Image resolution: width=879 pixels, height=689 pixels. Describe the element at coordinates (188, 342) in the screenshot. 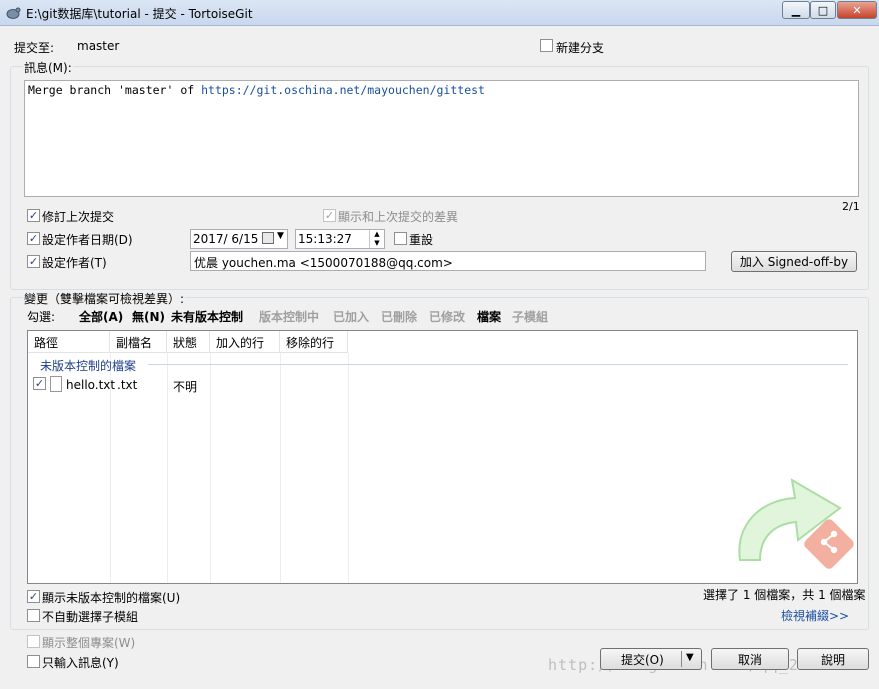

I see `column-header-status: 狀態` at that location.